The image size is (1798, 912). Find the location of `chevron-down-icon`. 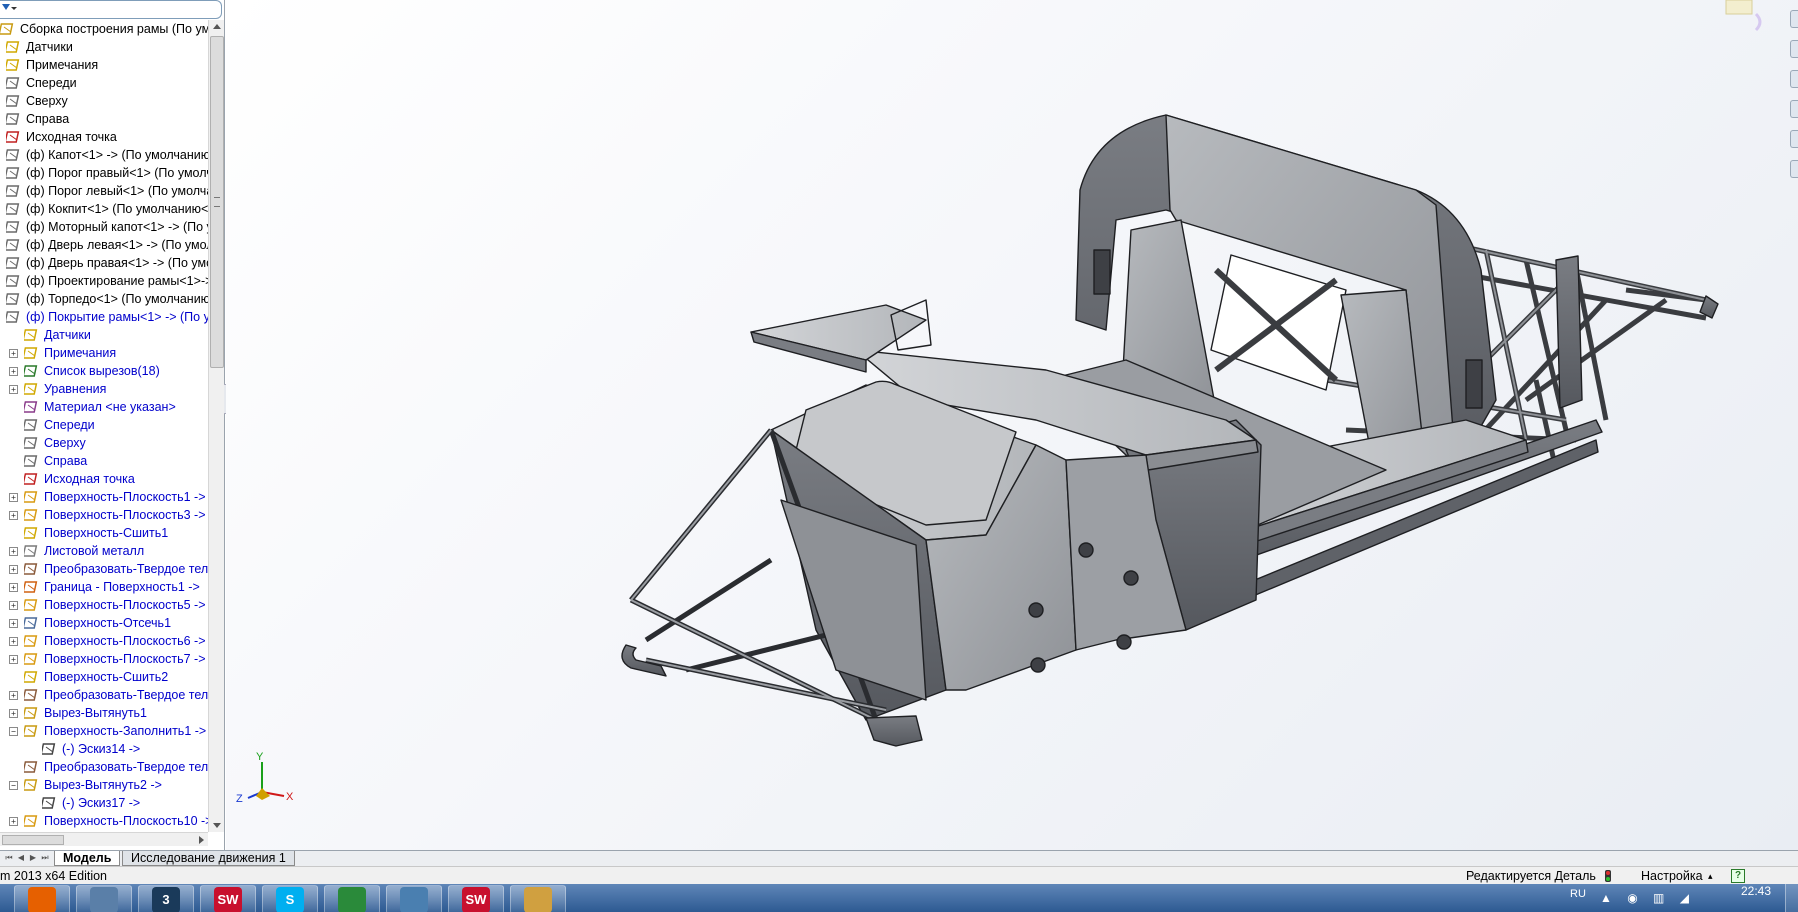

chevron-down-icon is located at coordinates (14, 8).